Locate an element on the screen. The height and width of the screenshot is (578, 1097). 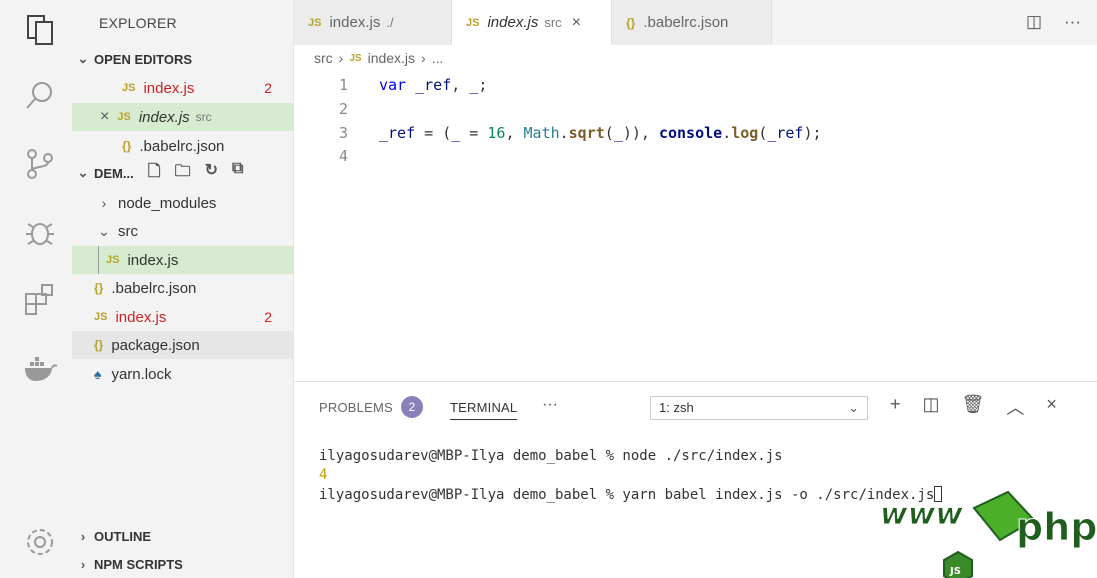
refresh-icon: ↻ is located at coordinates (211, 173).